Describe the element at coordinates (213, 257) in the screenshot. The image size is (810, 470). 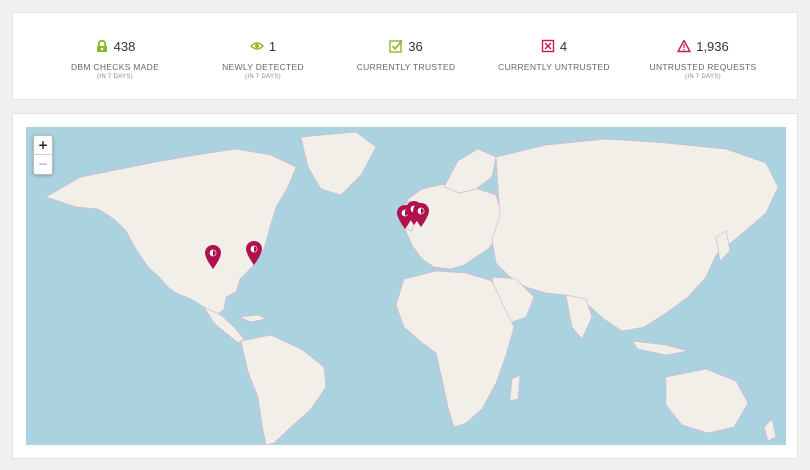
I see `marker-central-us` at that location.